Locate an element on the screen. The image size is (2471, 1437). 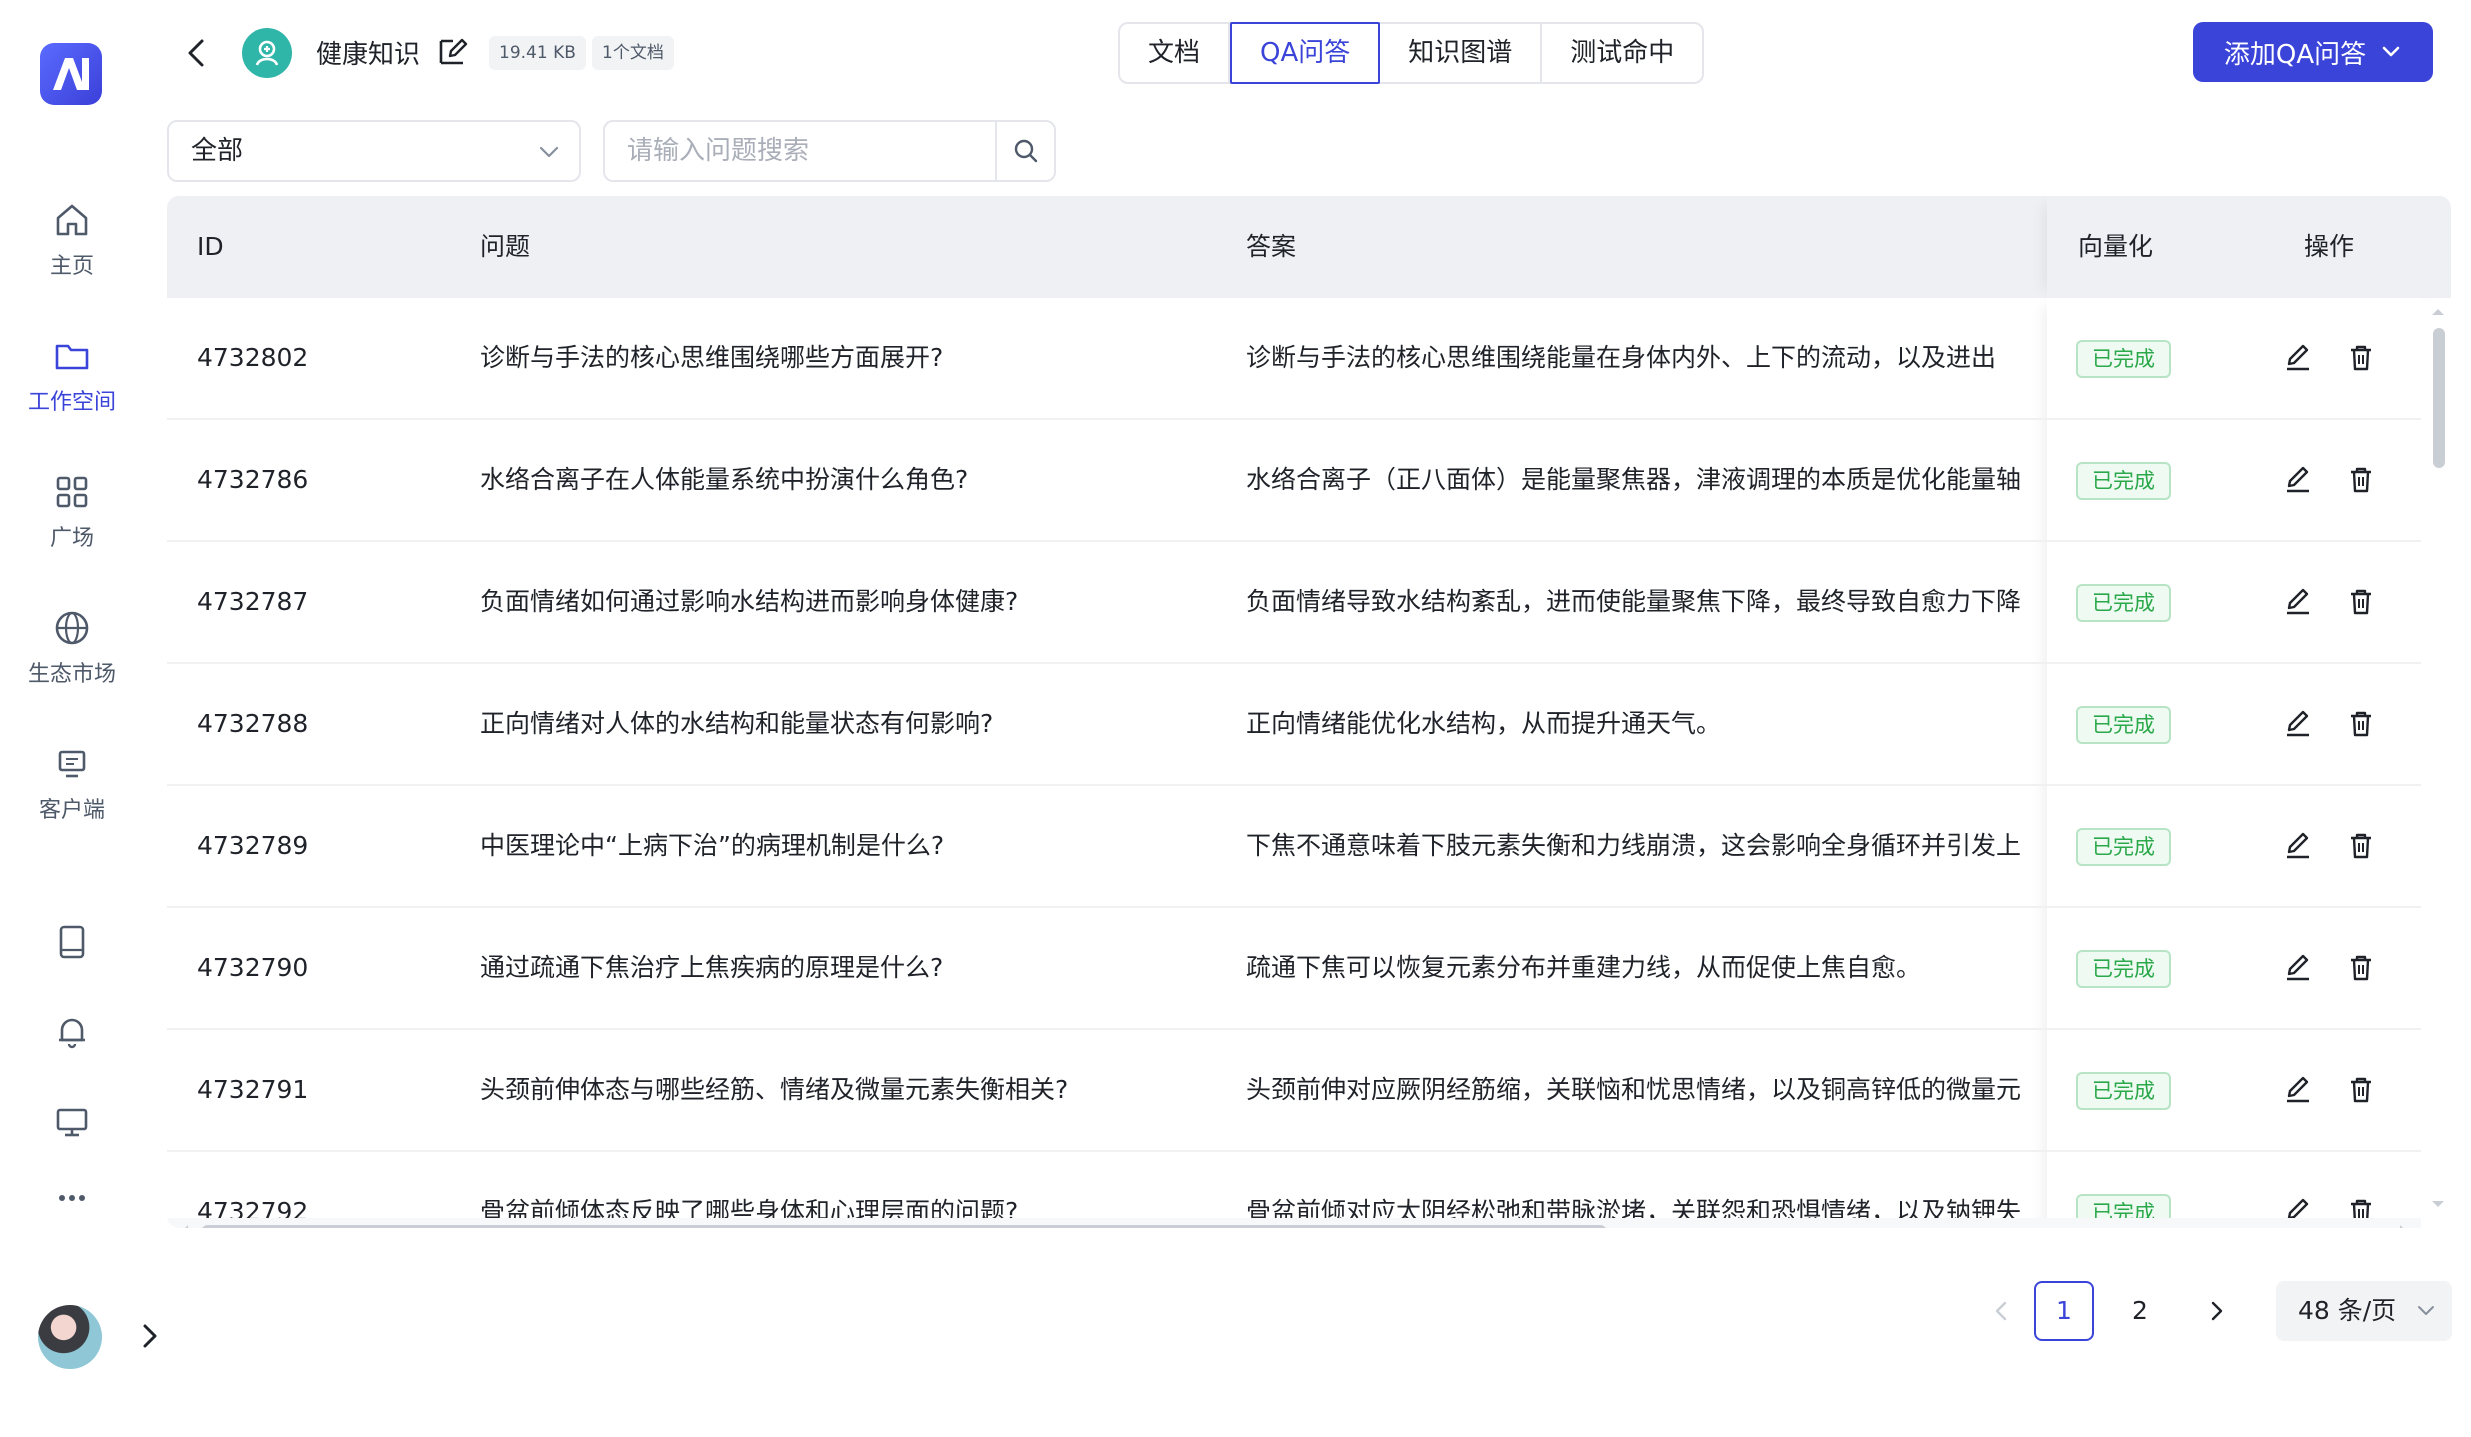
sidebar-item-market: 生态市场 is located at coordinates (72, 648).